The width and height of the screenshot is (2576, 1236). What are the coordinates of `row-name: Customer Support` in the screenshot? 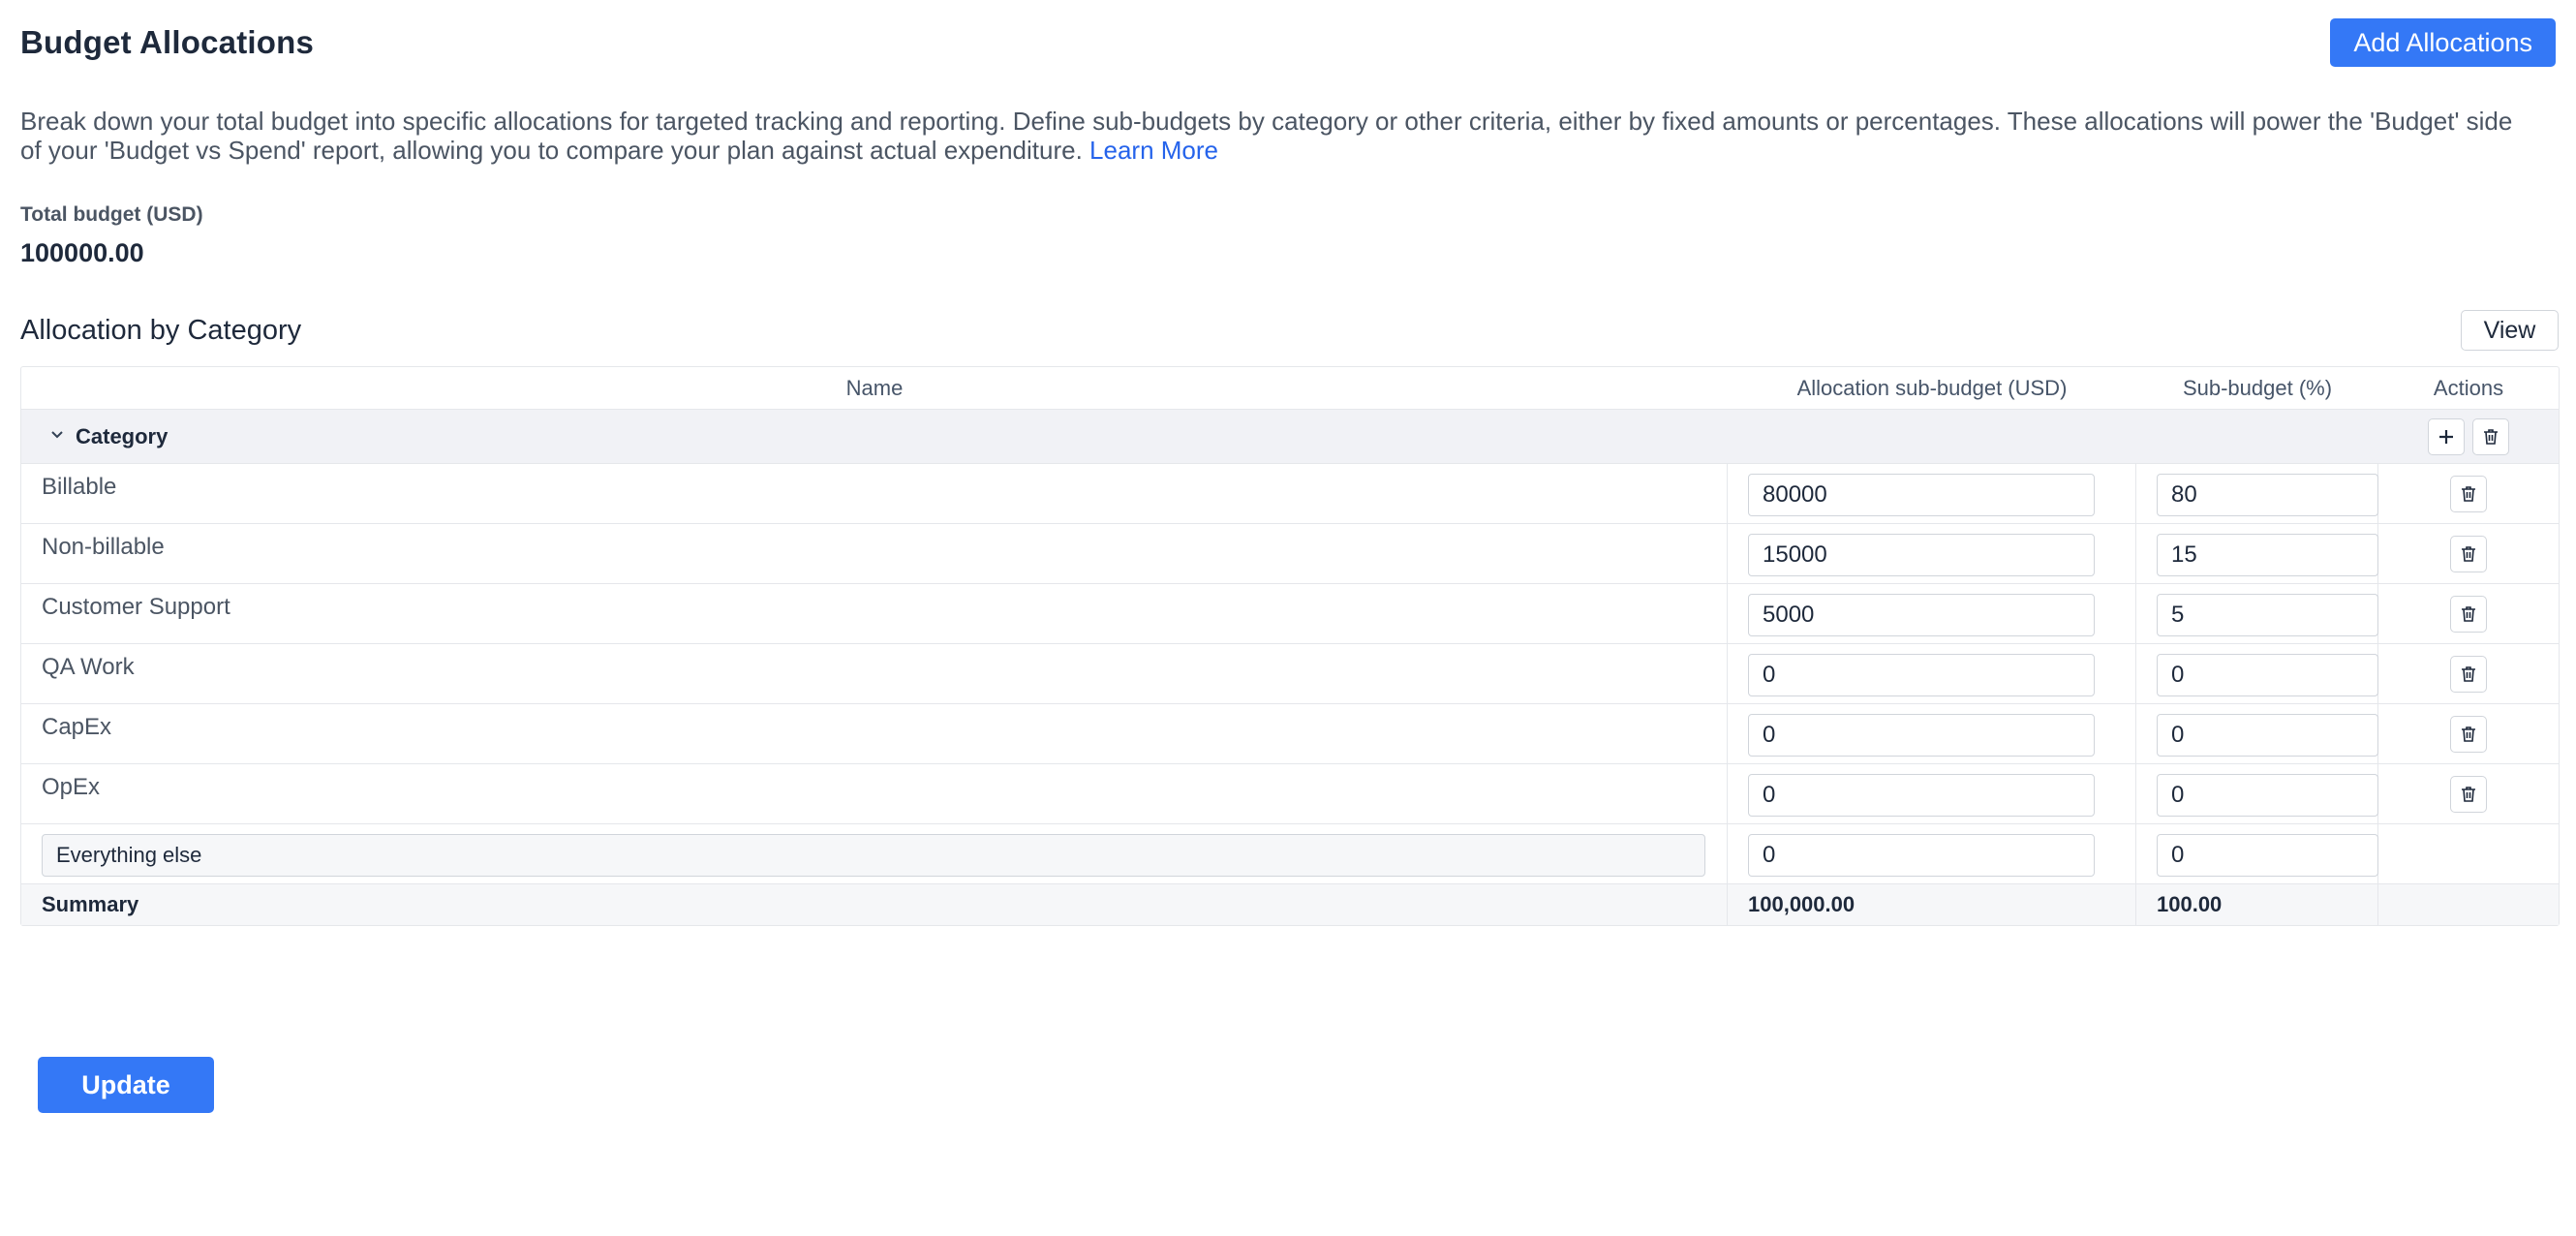 It's located at (874, 613).